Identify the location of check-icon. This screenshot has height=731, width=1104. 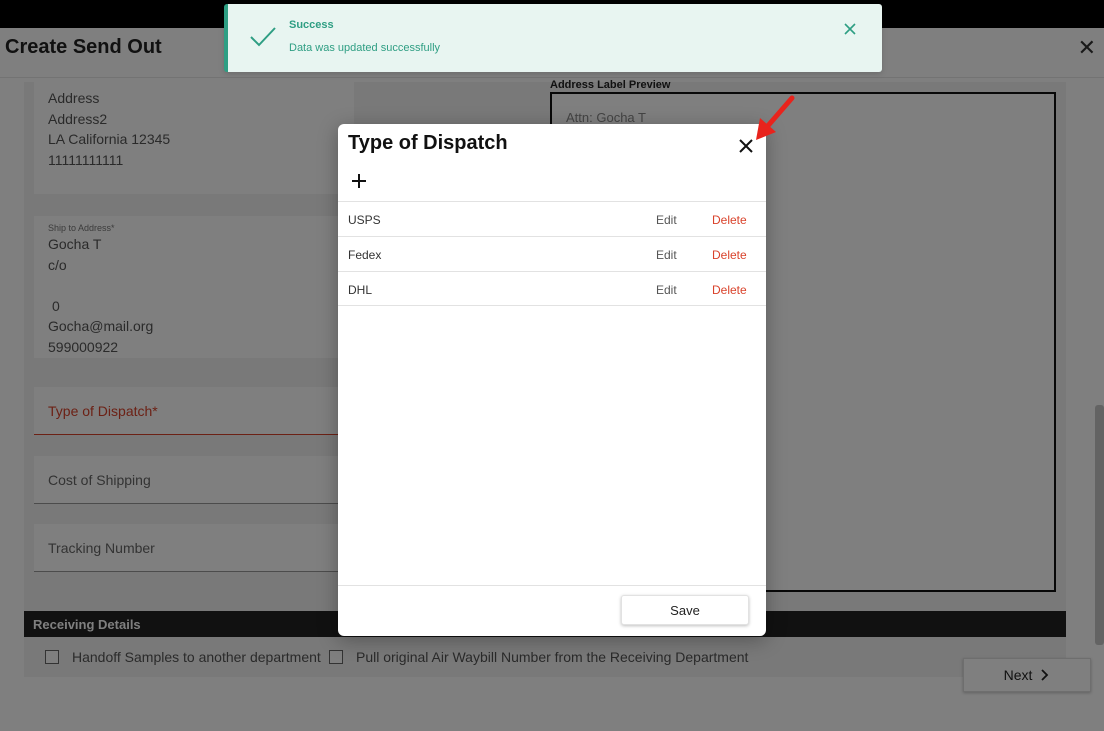
(263, 37).